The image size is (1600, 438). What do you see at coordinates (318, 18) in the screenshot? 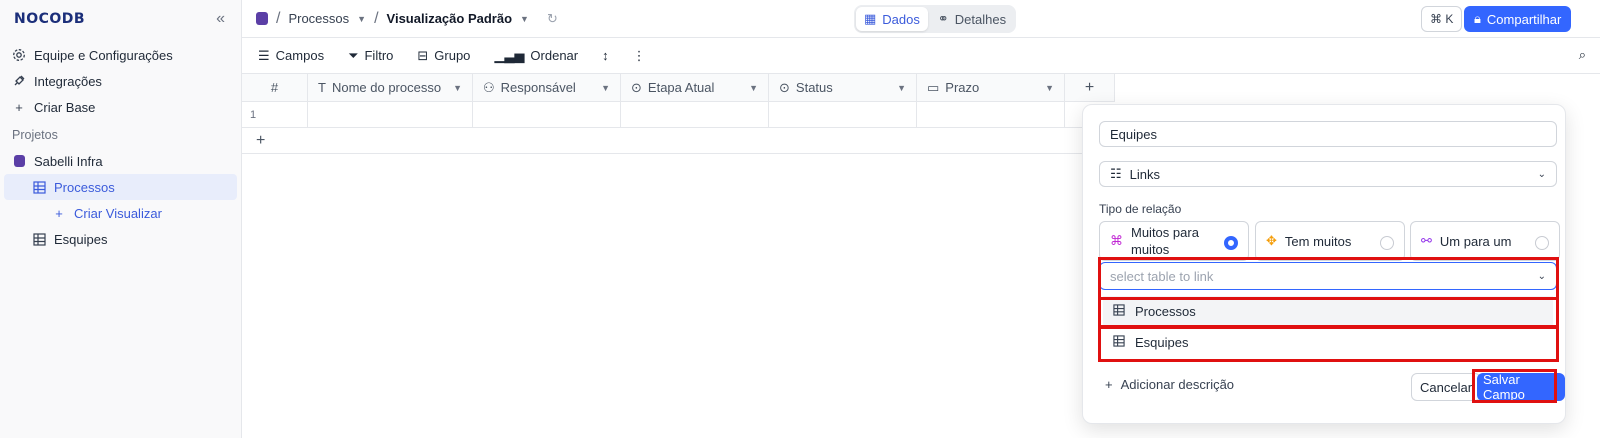
I see `breadcrumb-table: Processos` at bounding box center [318, 18].